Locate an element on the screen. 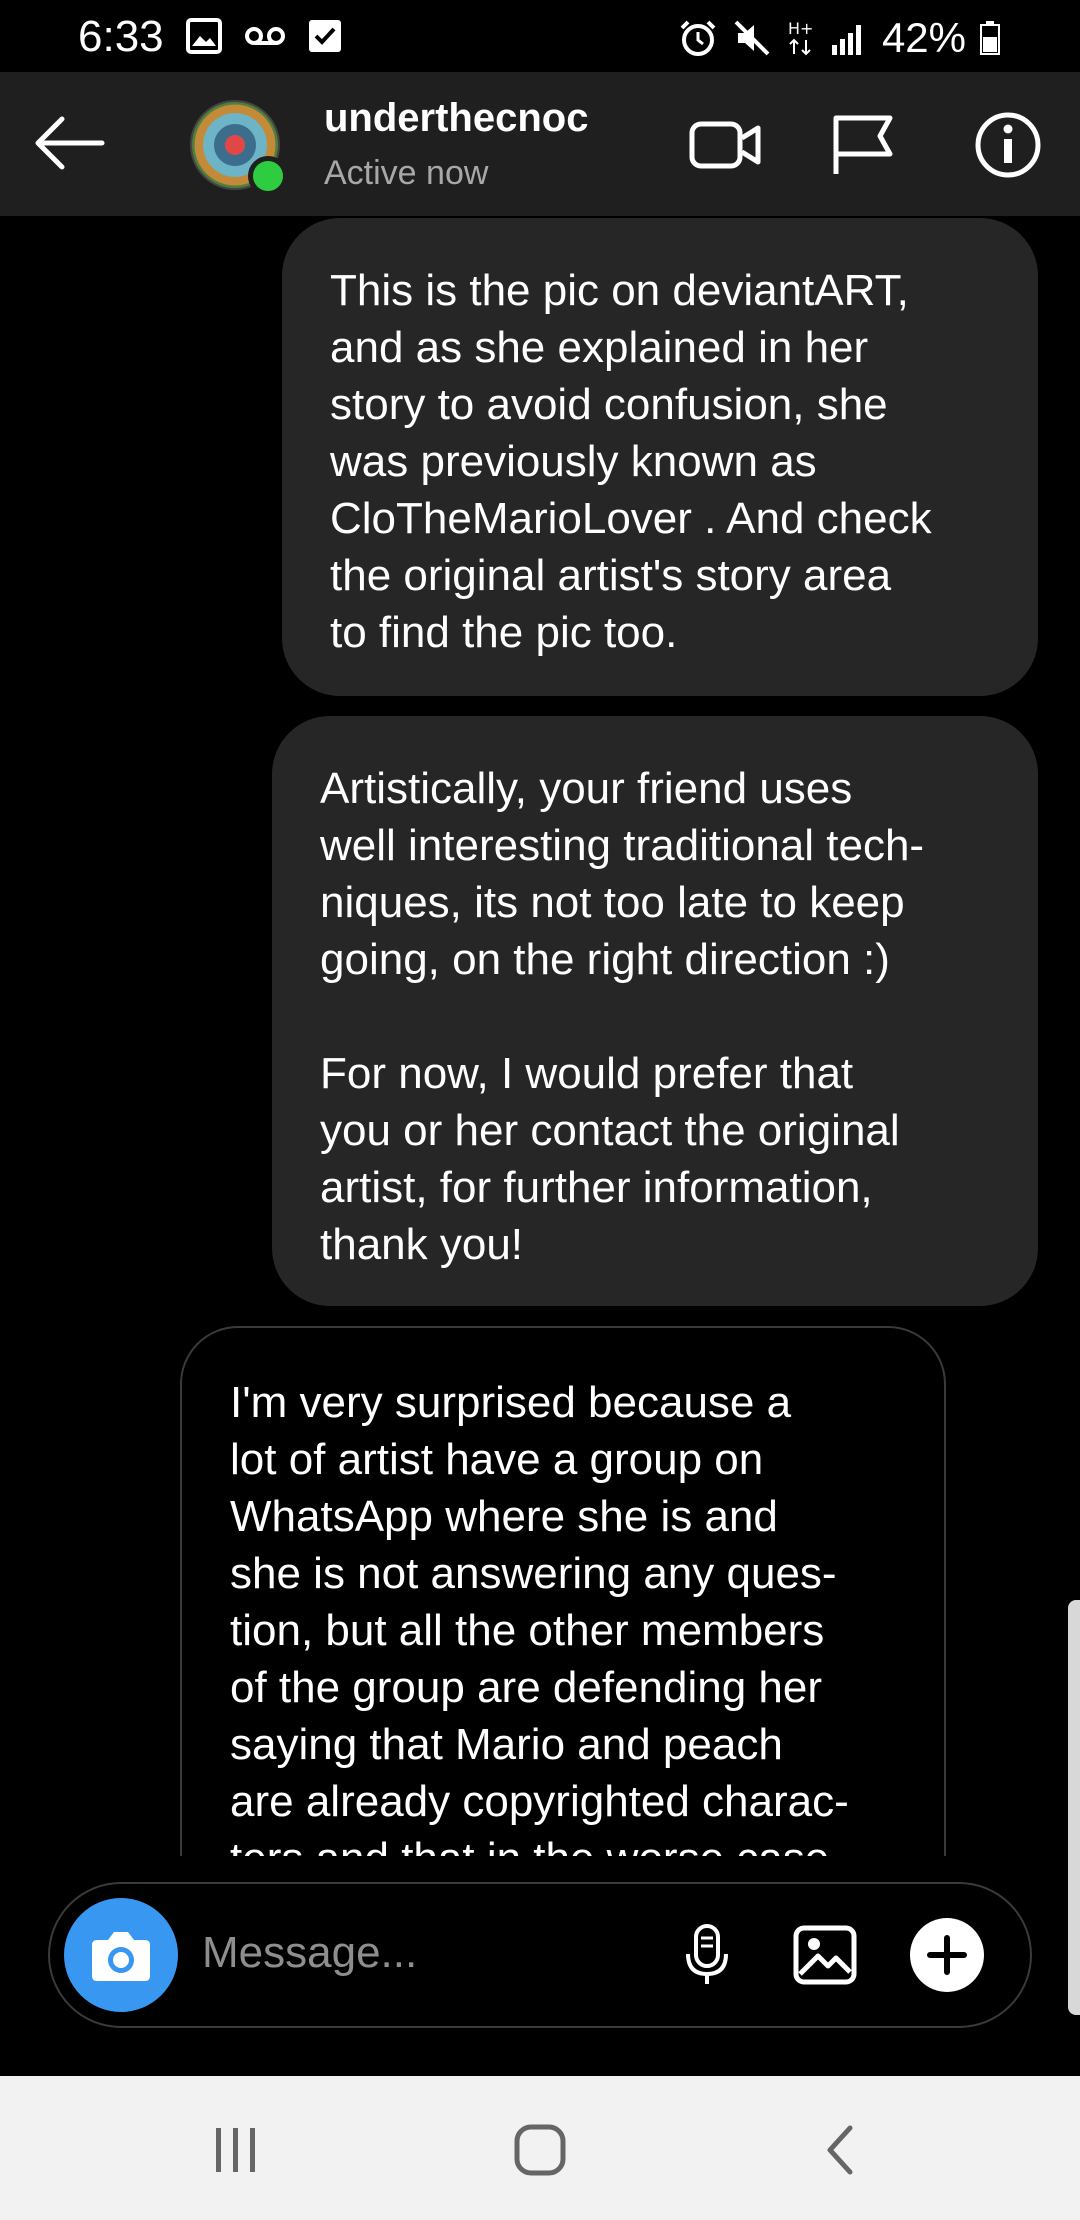  info-icon is located at coordinates (1008, 145).